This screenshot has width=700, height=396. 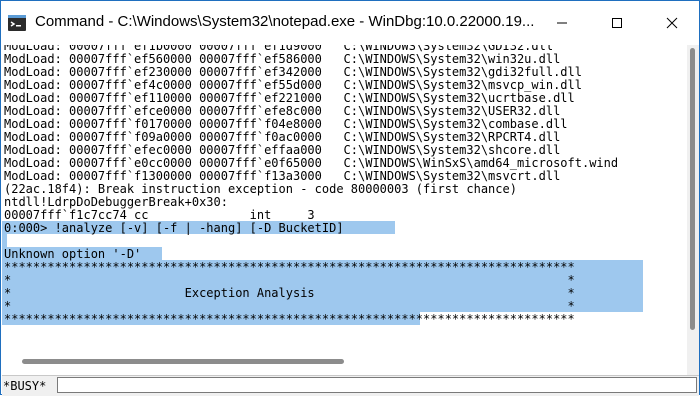 What do you see at coordinates (692, 189) in the screenshot?
I see `vertical-scrollbar-thumb` at bounding box center [692, 189].